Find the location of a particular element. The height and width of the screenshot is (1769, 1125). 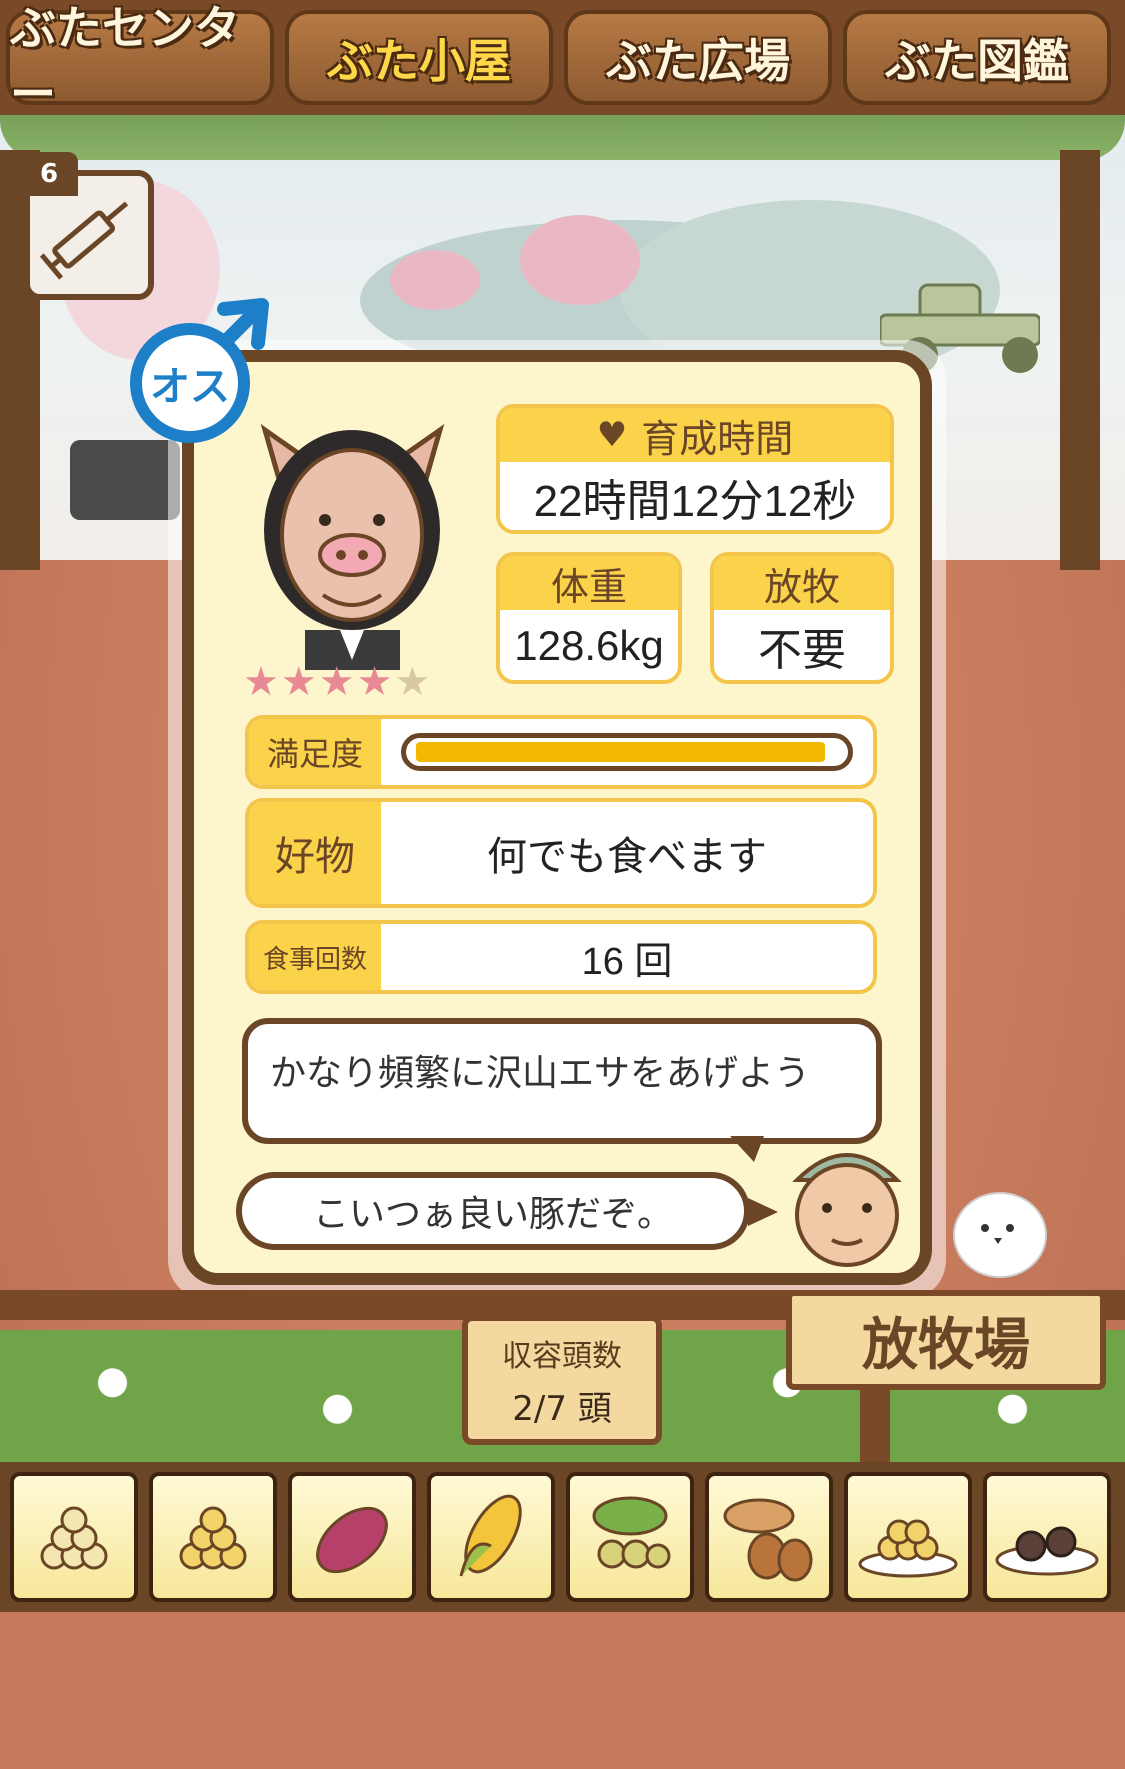

corn-icon is located at coordinates (490, 1535).